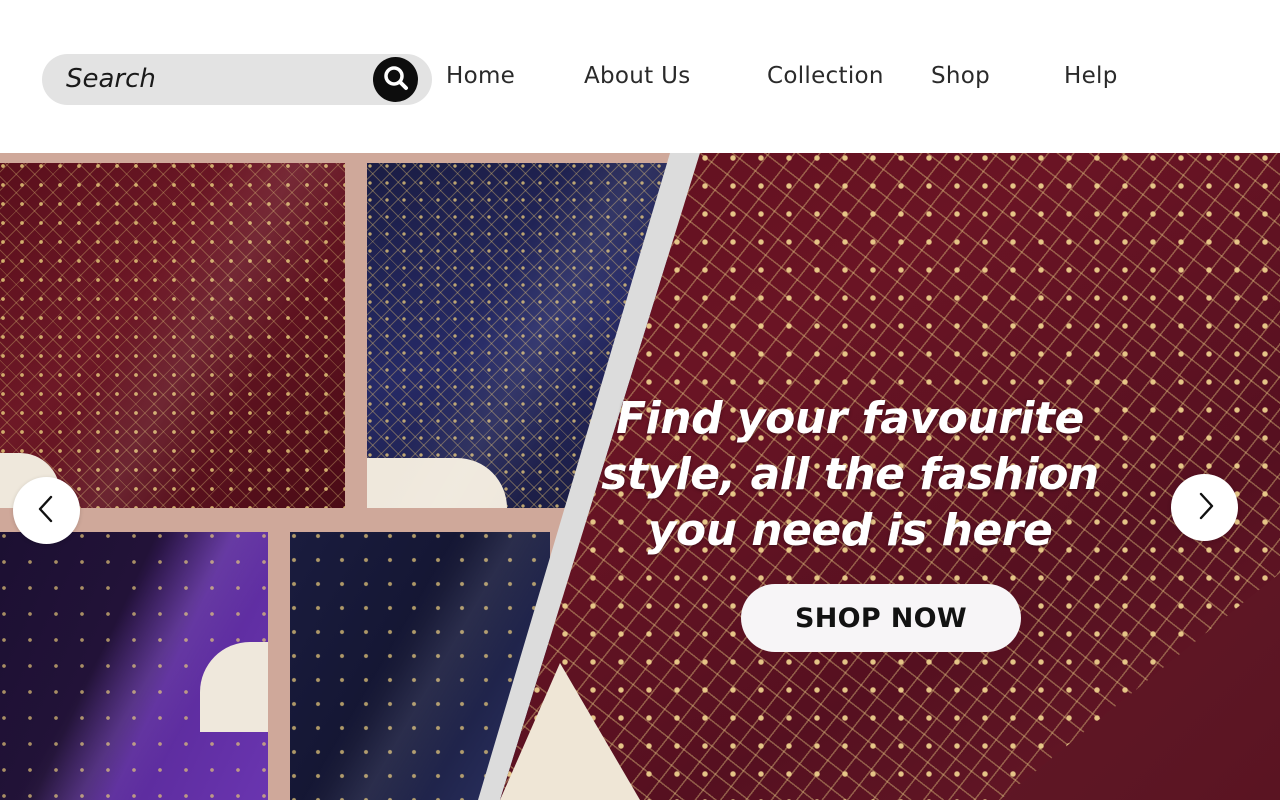 This screenshot has height=800, width=1280. I want to click on shop-now-button: SHOP NOW, so click(881, 618).